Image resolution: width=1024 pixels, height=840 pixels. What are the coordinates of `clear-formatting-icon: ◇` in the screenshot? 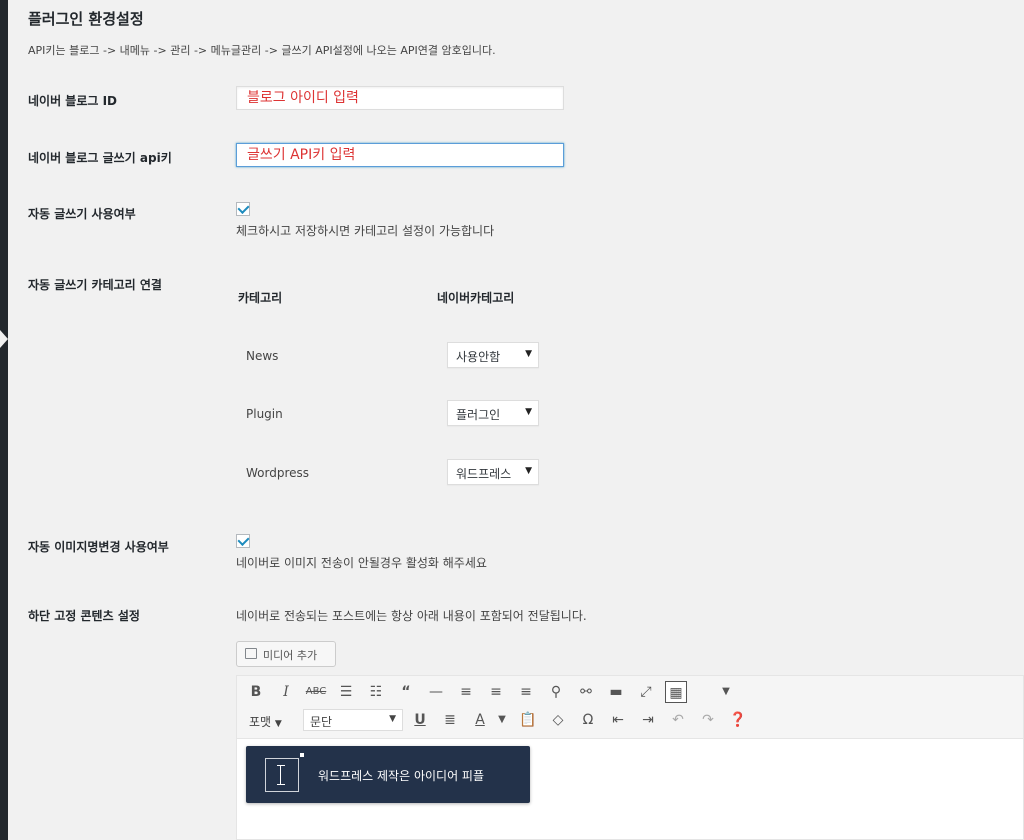 It's located at (558, 720).